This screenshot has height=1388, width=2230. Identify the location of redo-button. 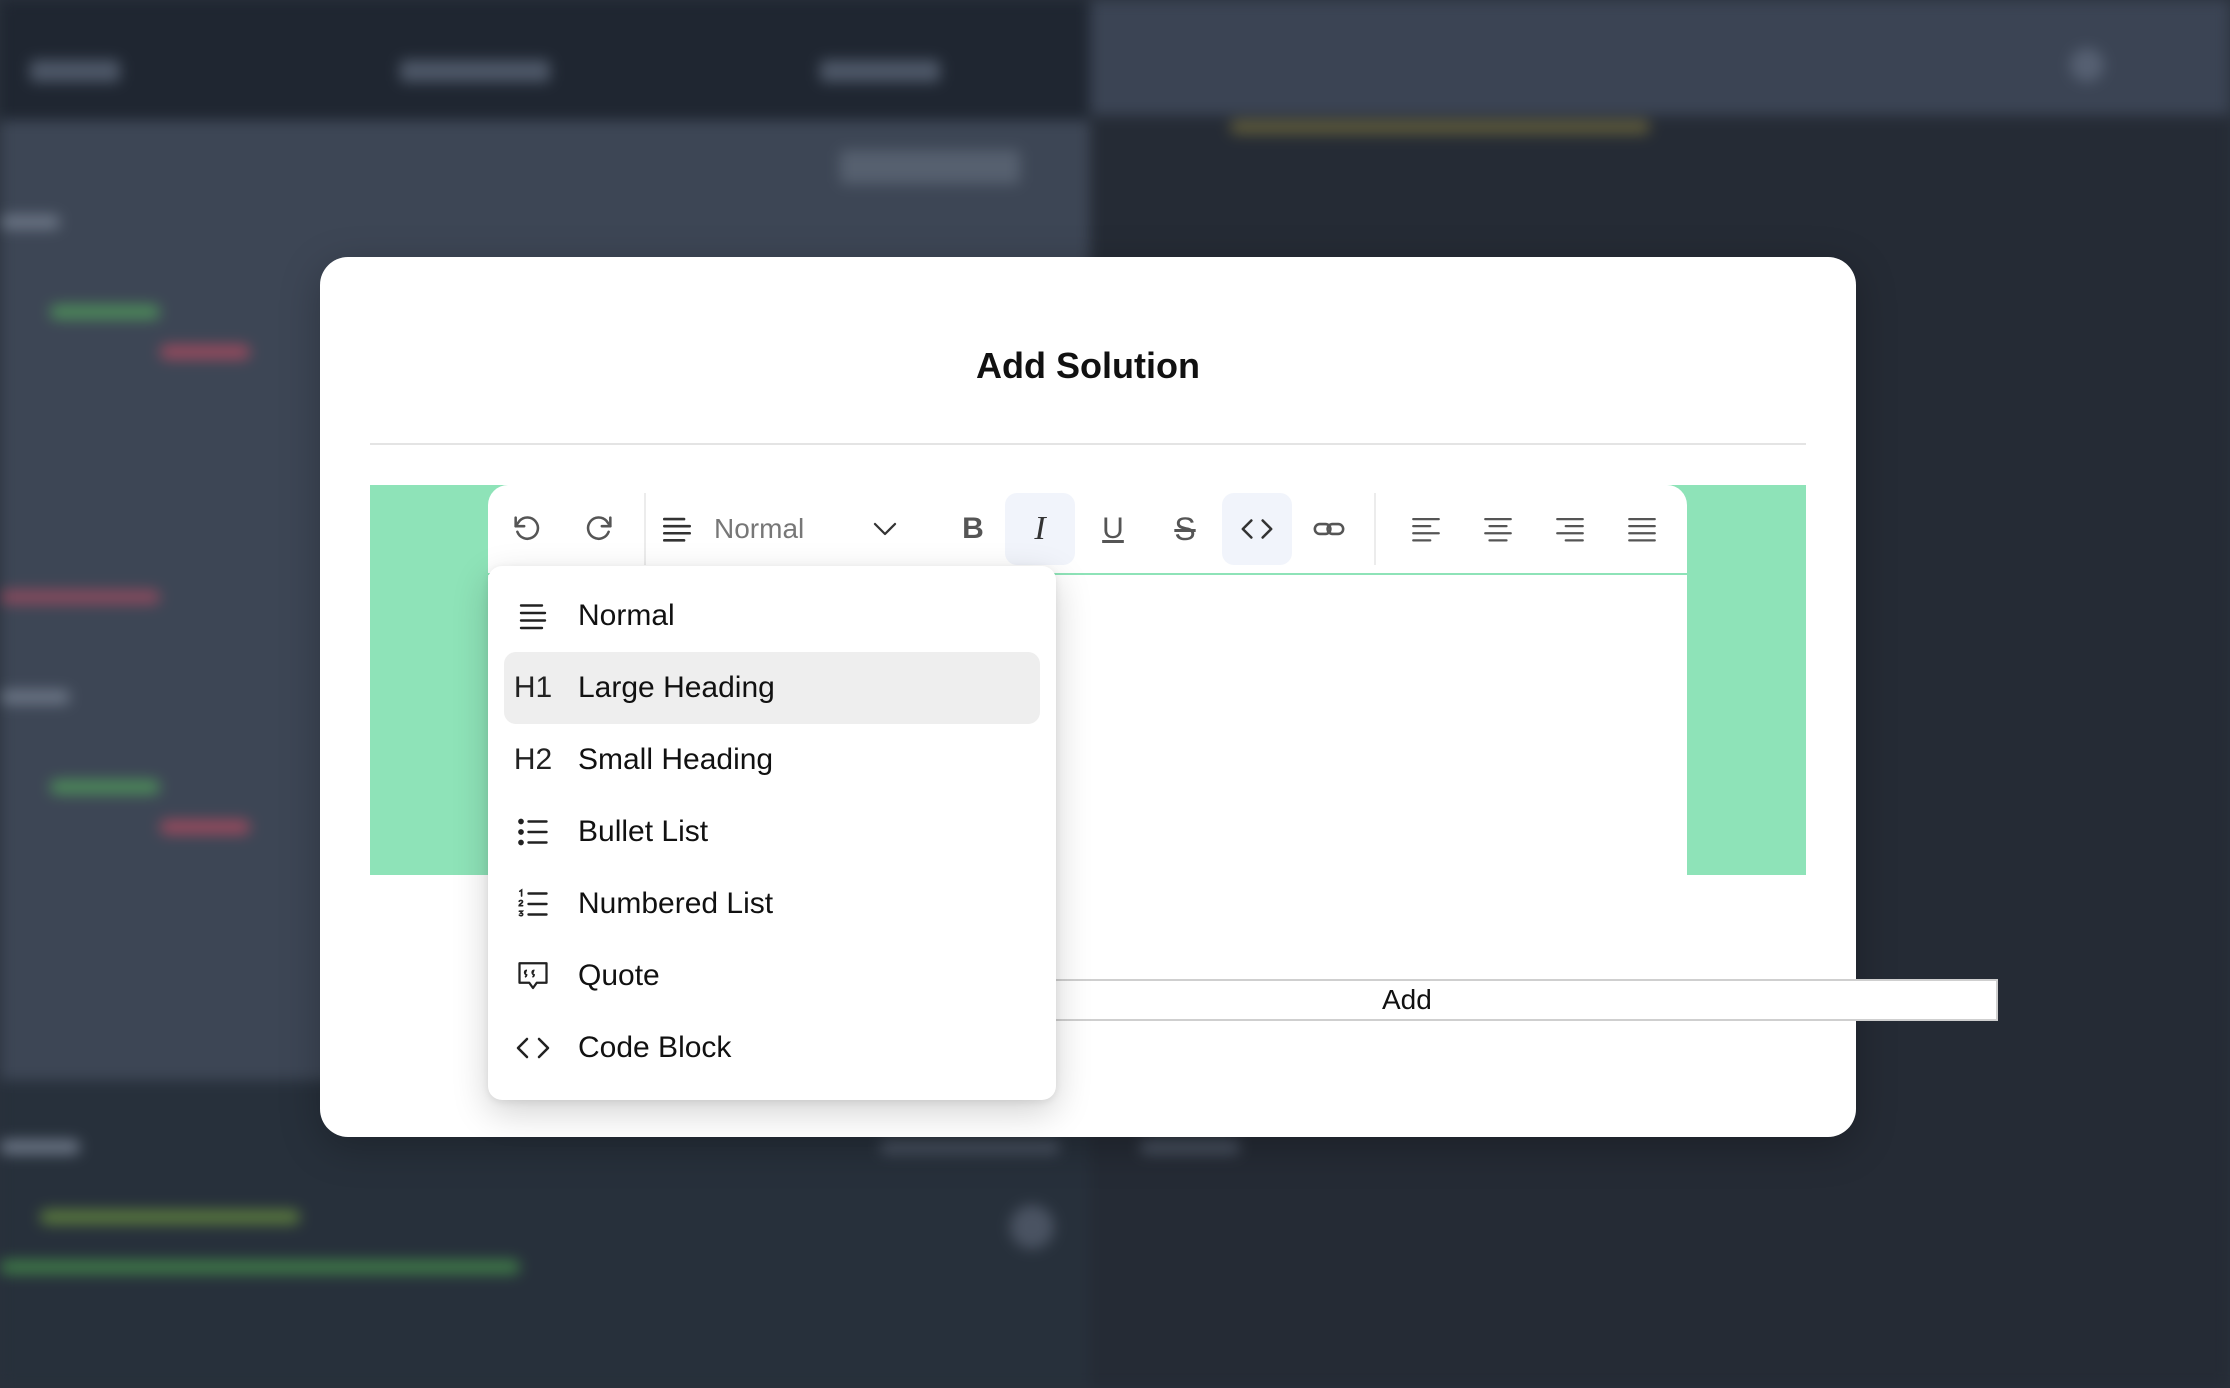
(599, 529).